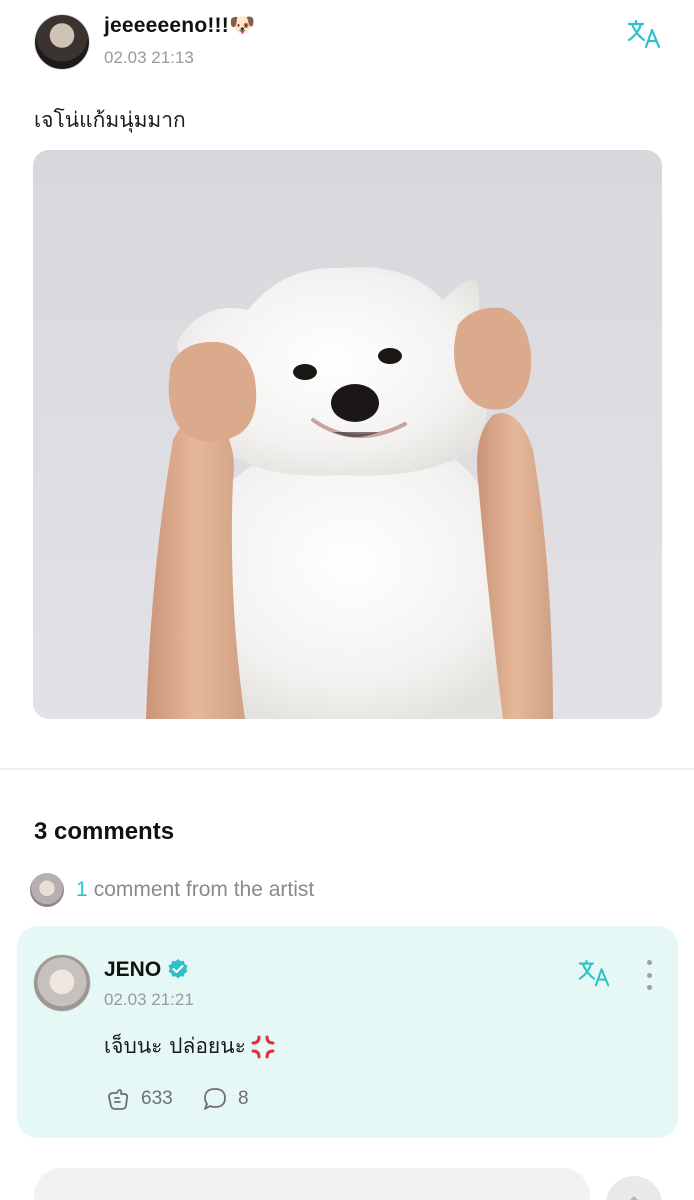  I want to click on artist-comments-toggle: 1 comment from the artist, so click(172, 890).